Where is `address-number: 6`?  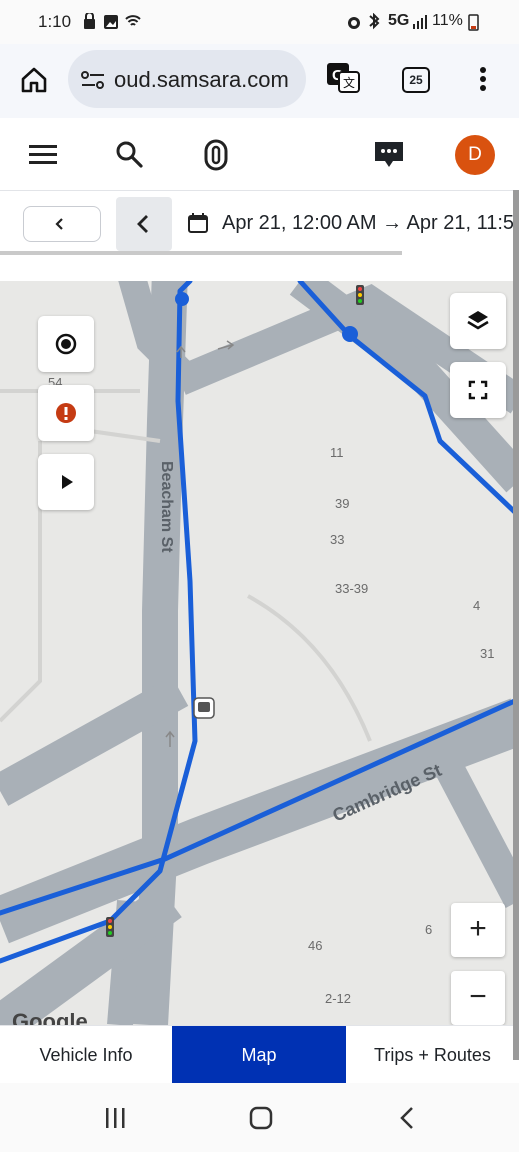 address-number: 6 is located at coordinates (429, 929).